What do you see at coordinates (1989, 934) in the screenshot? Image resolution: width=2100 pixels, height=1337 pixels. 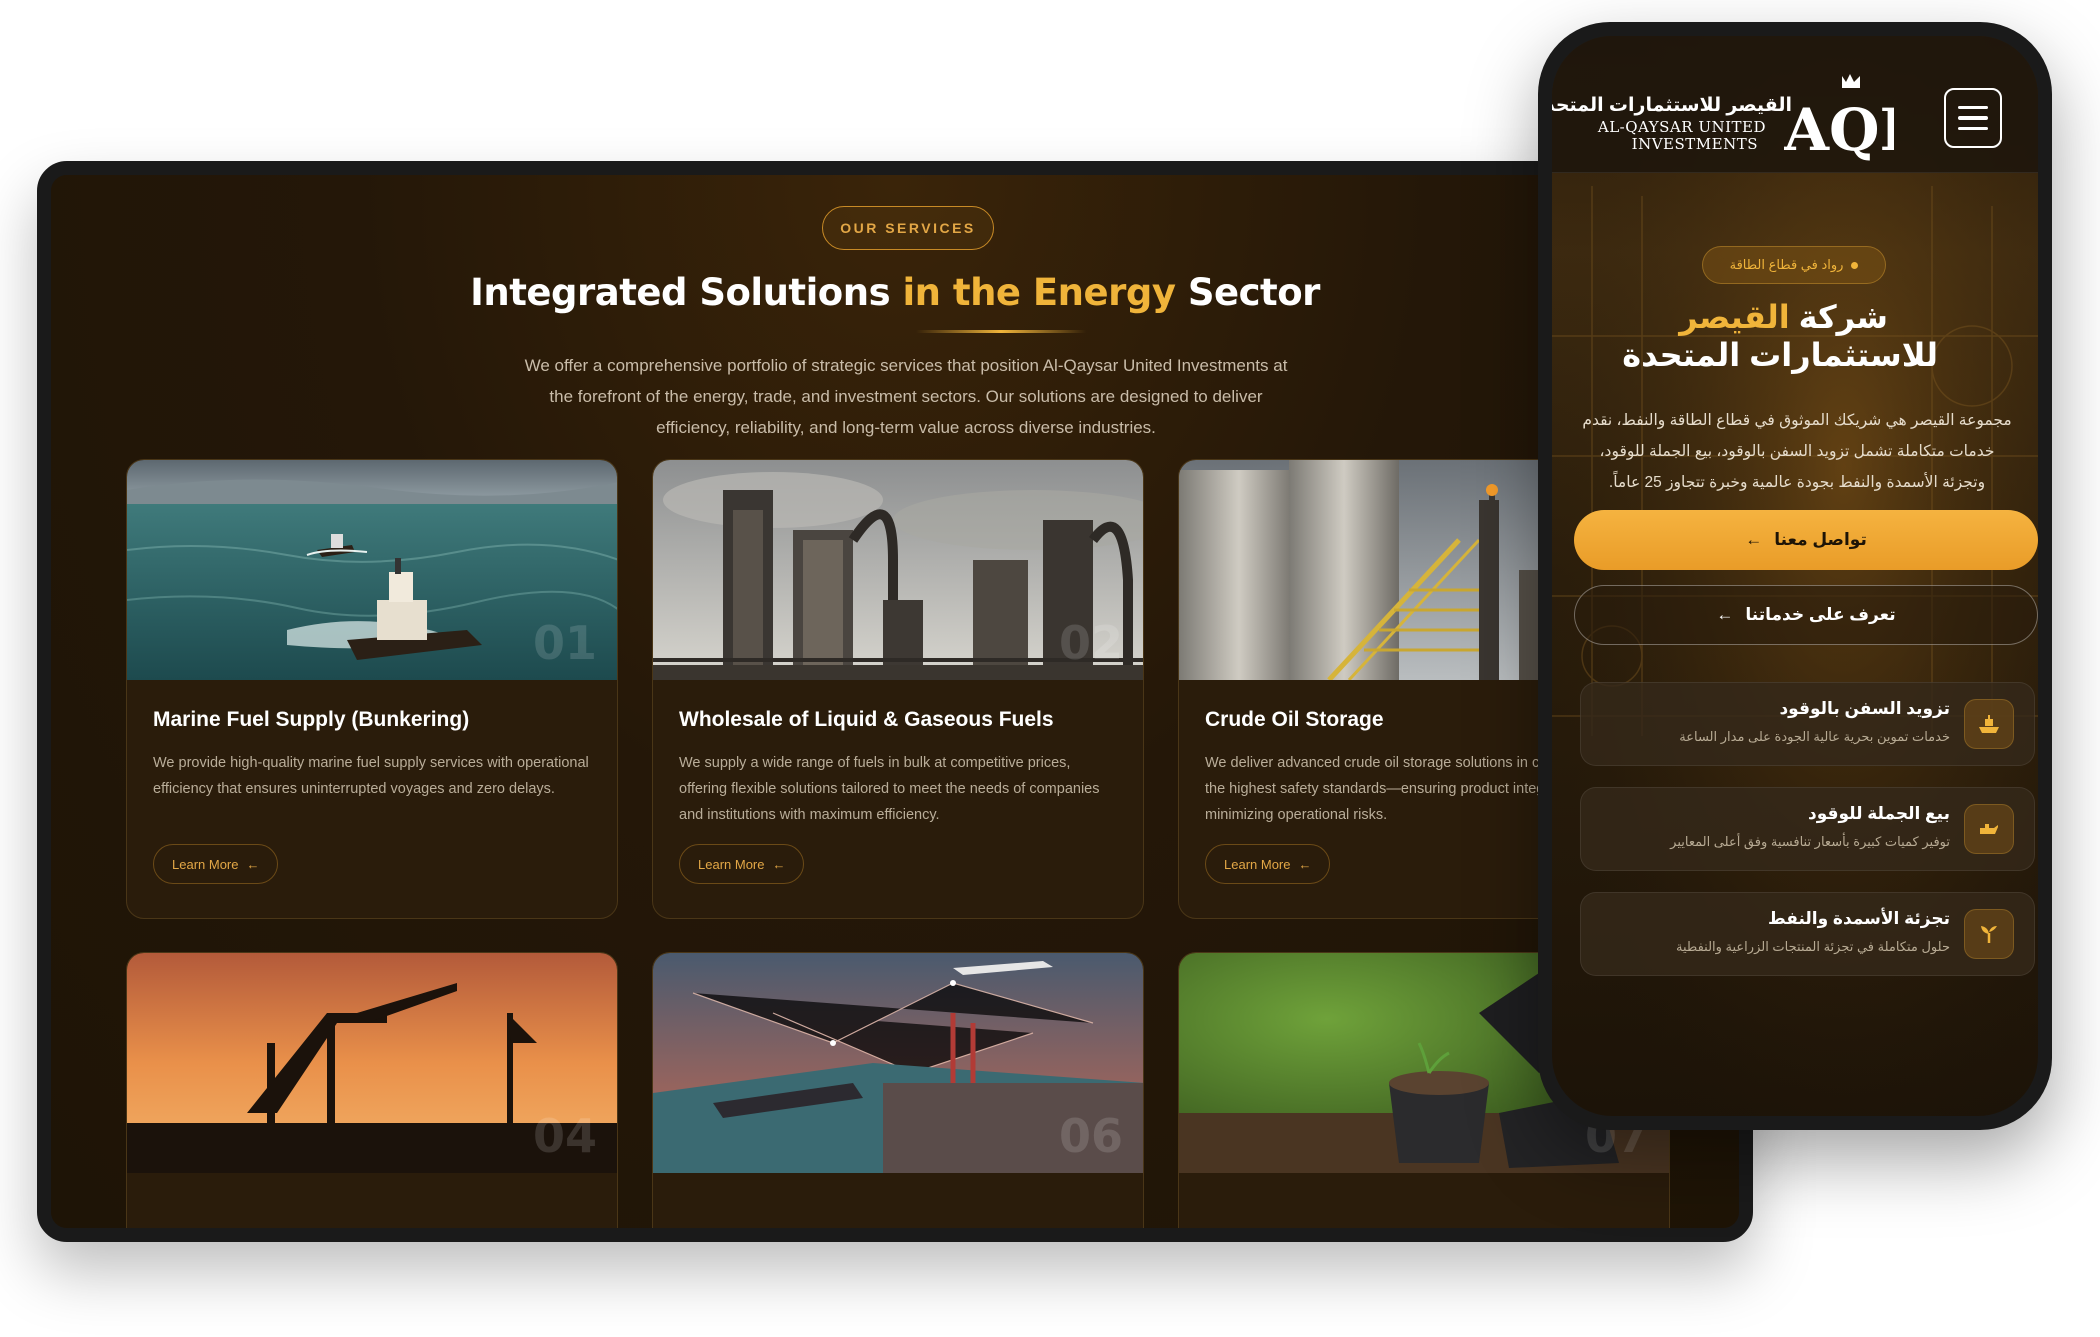 I see `sprout-icon` at bounding box center [1989, 934].